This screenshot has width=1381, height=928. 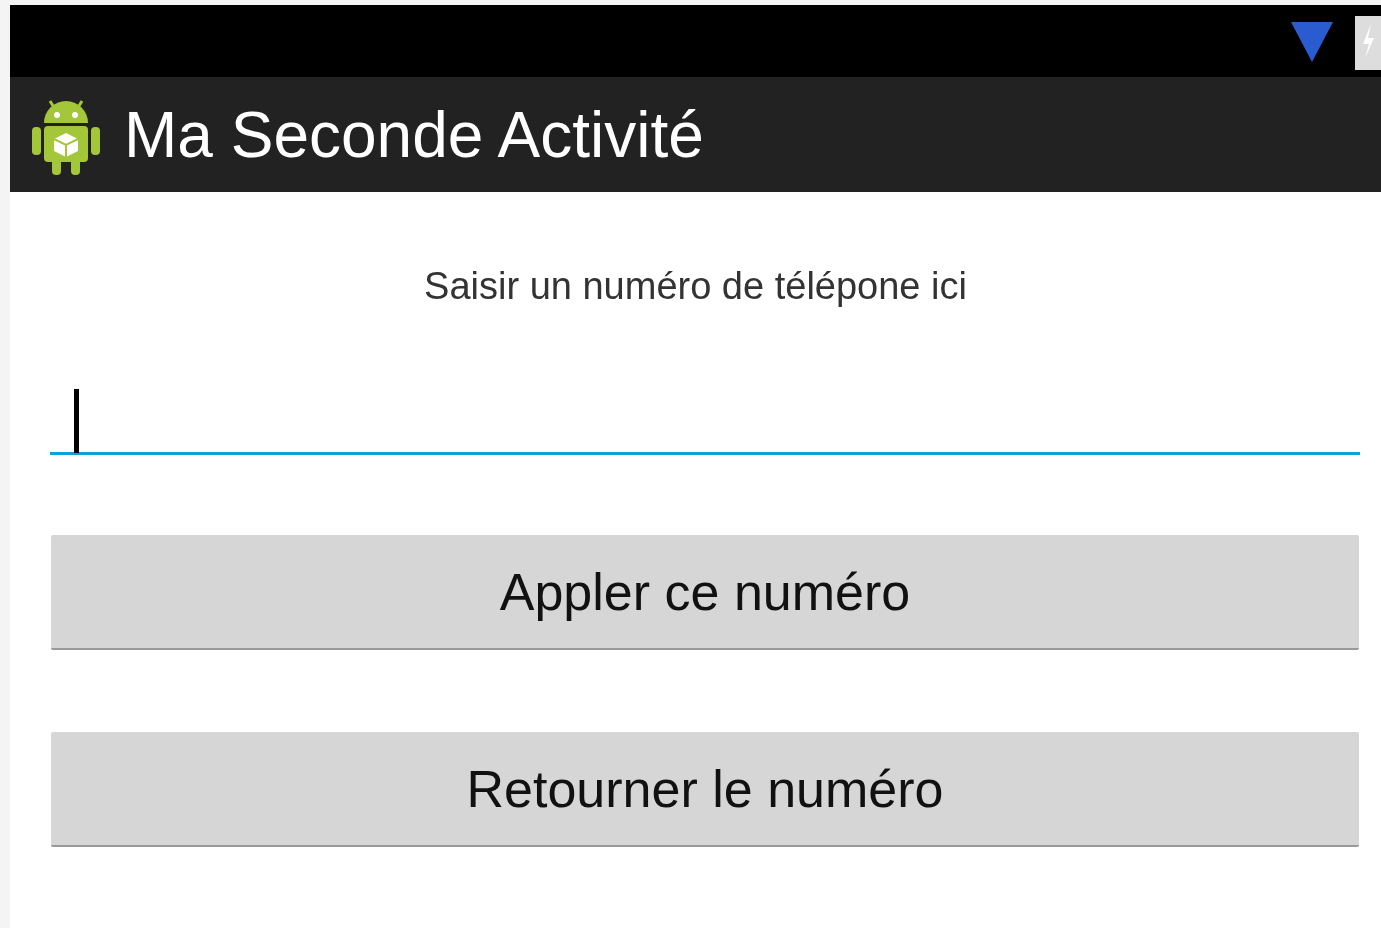 What do you see at coordinates (695, 286) in the screenshot?
I see `field-label: Saisir un numéro de télépone ici` at bounding box center [695, 286].